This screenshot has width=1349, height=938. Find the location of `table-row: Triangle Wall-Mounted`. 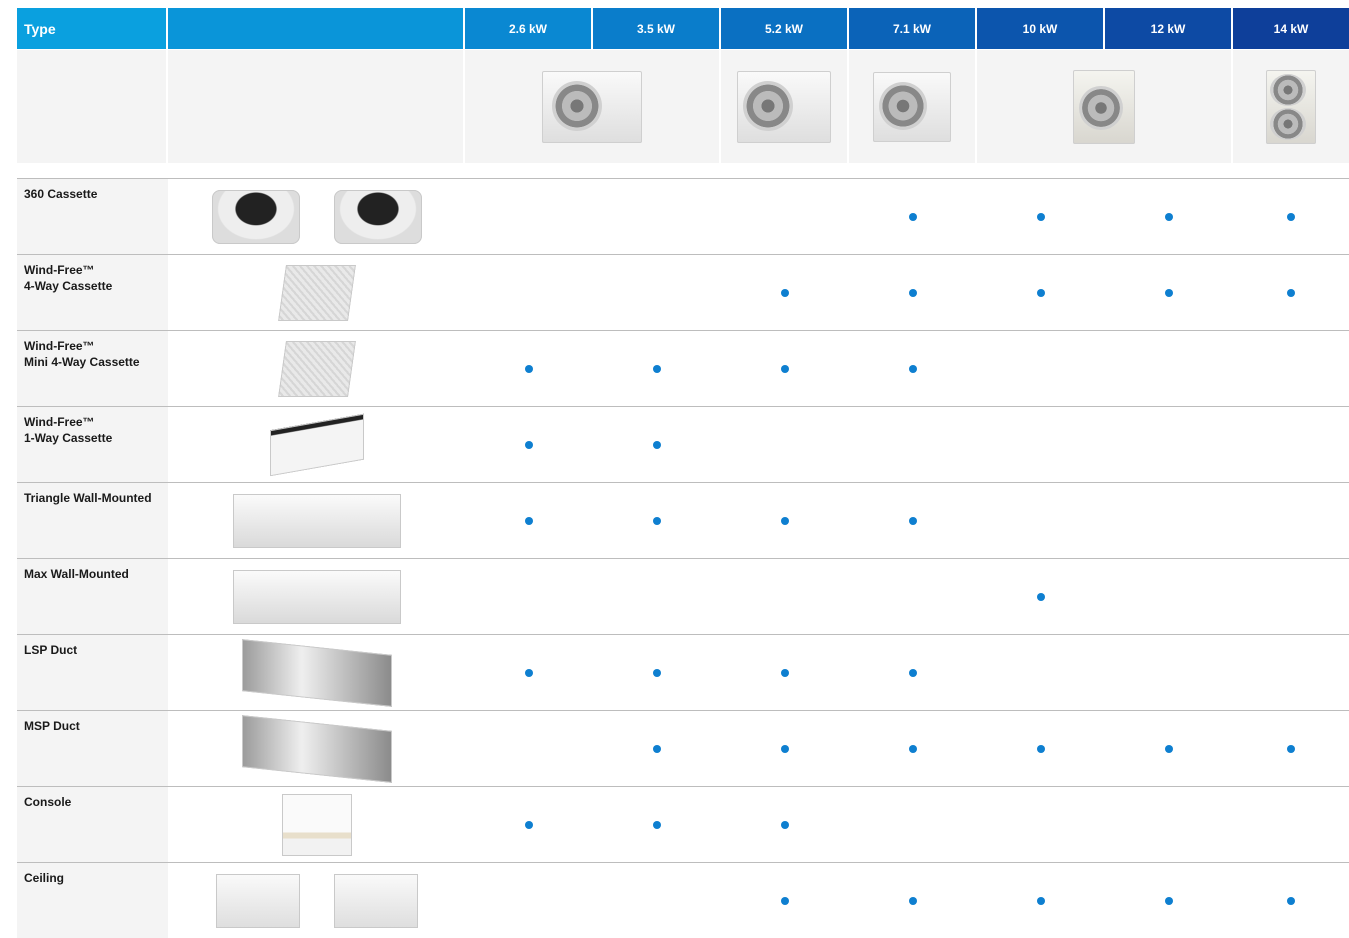

table-row: Triangle Wall-Mounted is located at coordinates (683, 521).